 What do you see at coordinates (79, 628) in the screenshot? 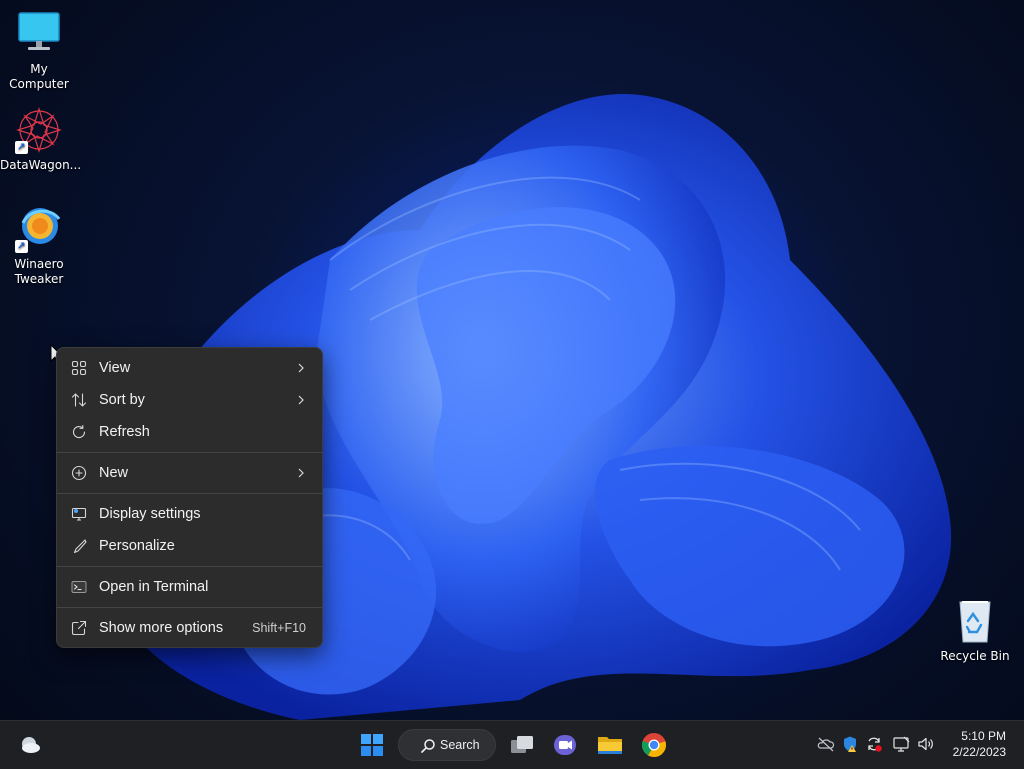
I see `share-icon` at bounding box center [79, 628].